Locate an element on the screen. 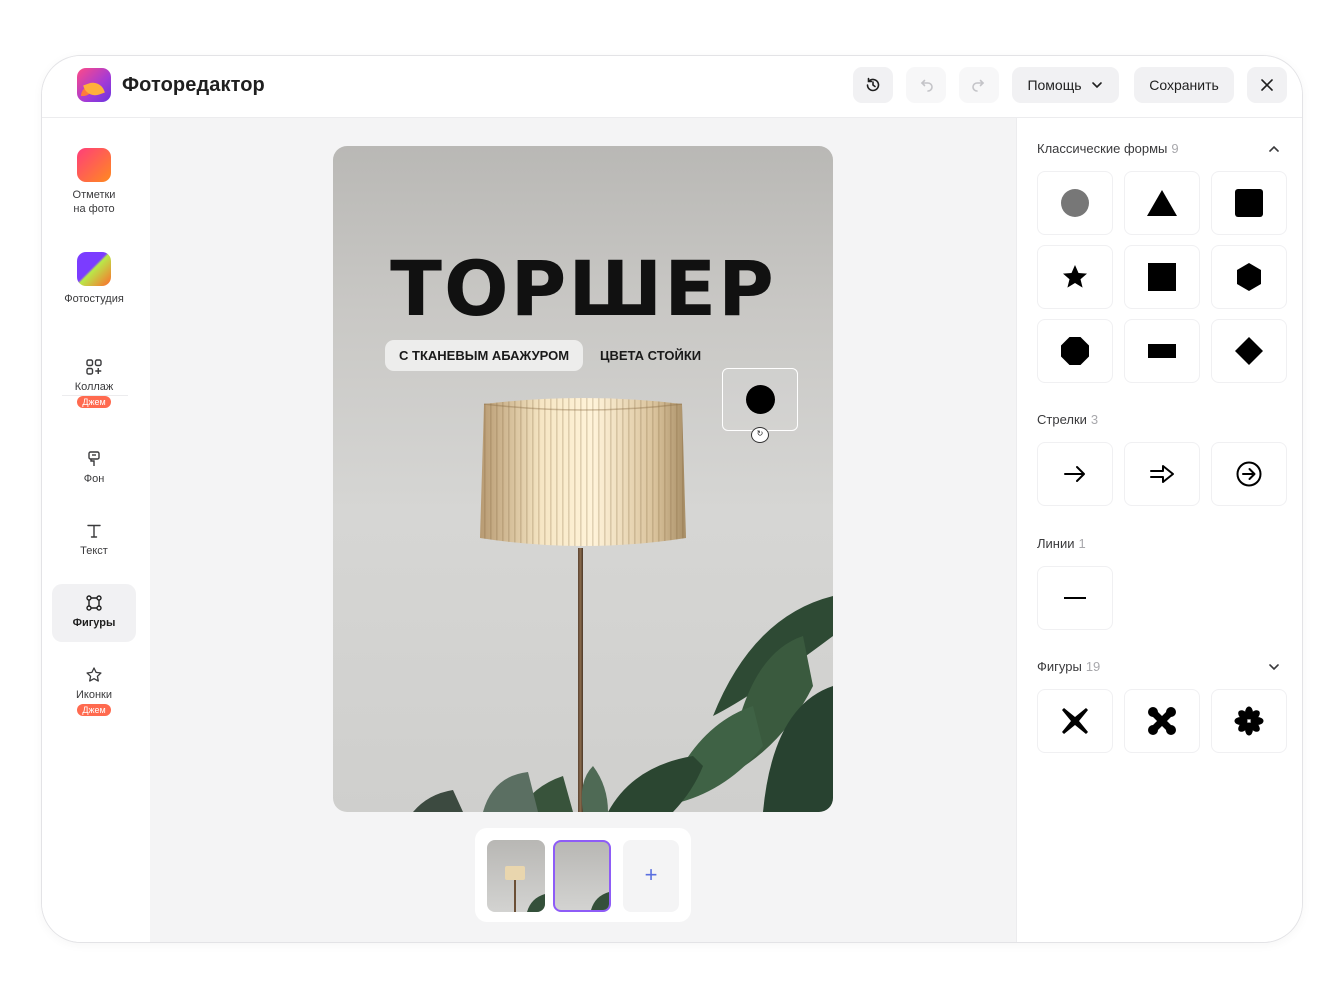 Image resolution: width=1344 pixels, height=998 pixels. circle-shape is located at coordinates (760, 399).